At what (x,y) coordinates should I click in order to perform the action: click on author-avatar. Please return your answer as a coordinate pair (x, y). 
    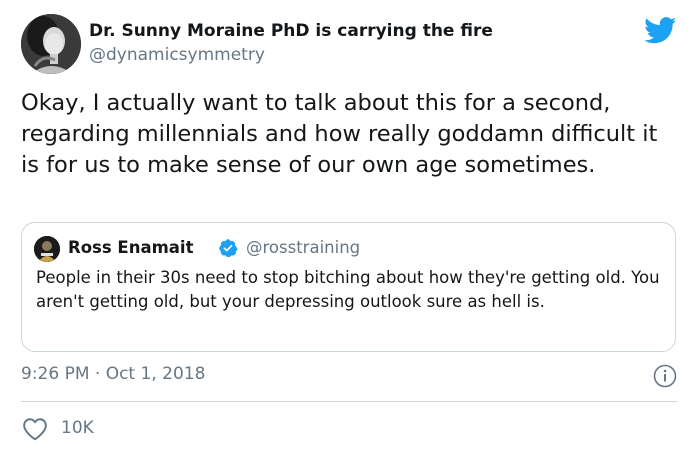
    Looking at the image, I should click on (51, 44).